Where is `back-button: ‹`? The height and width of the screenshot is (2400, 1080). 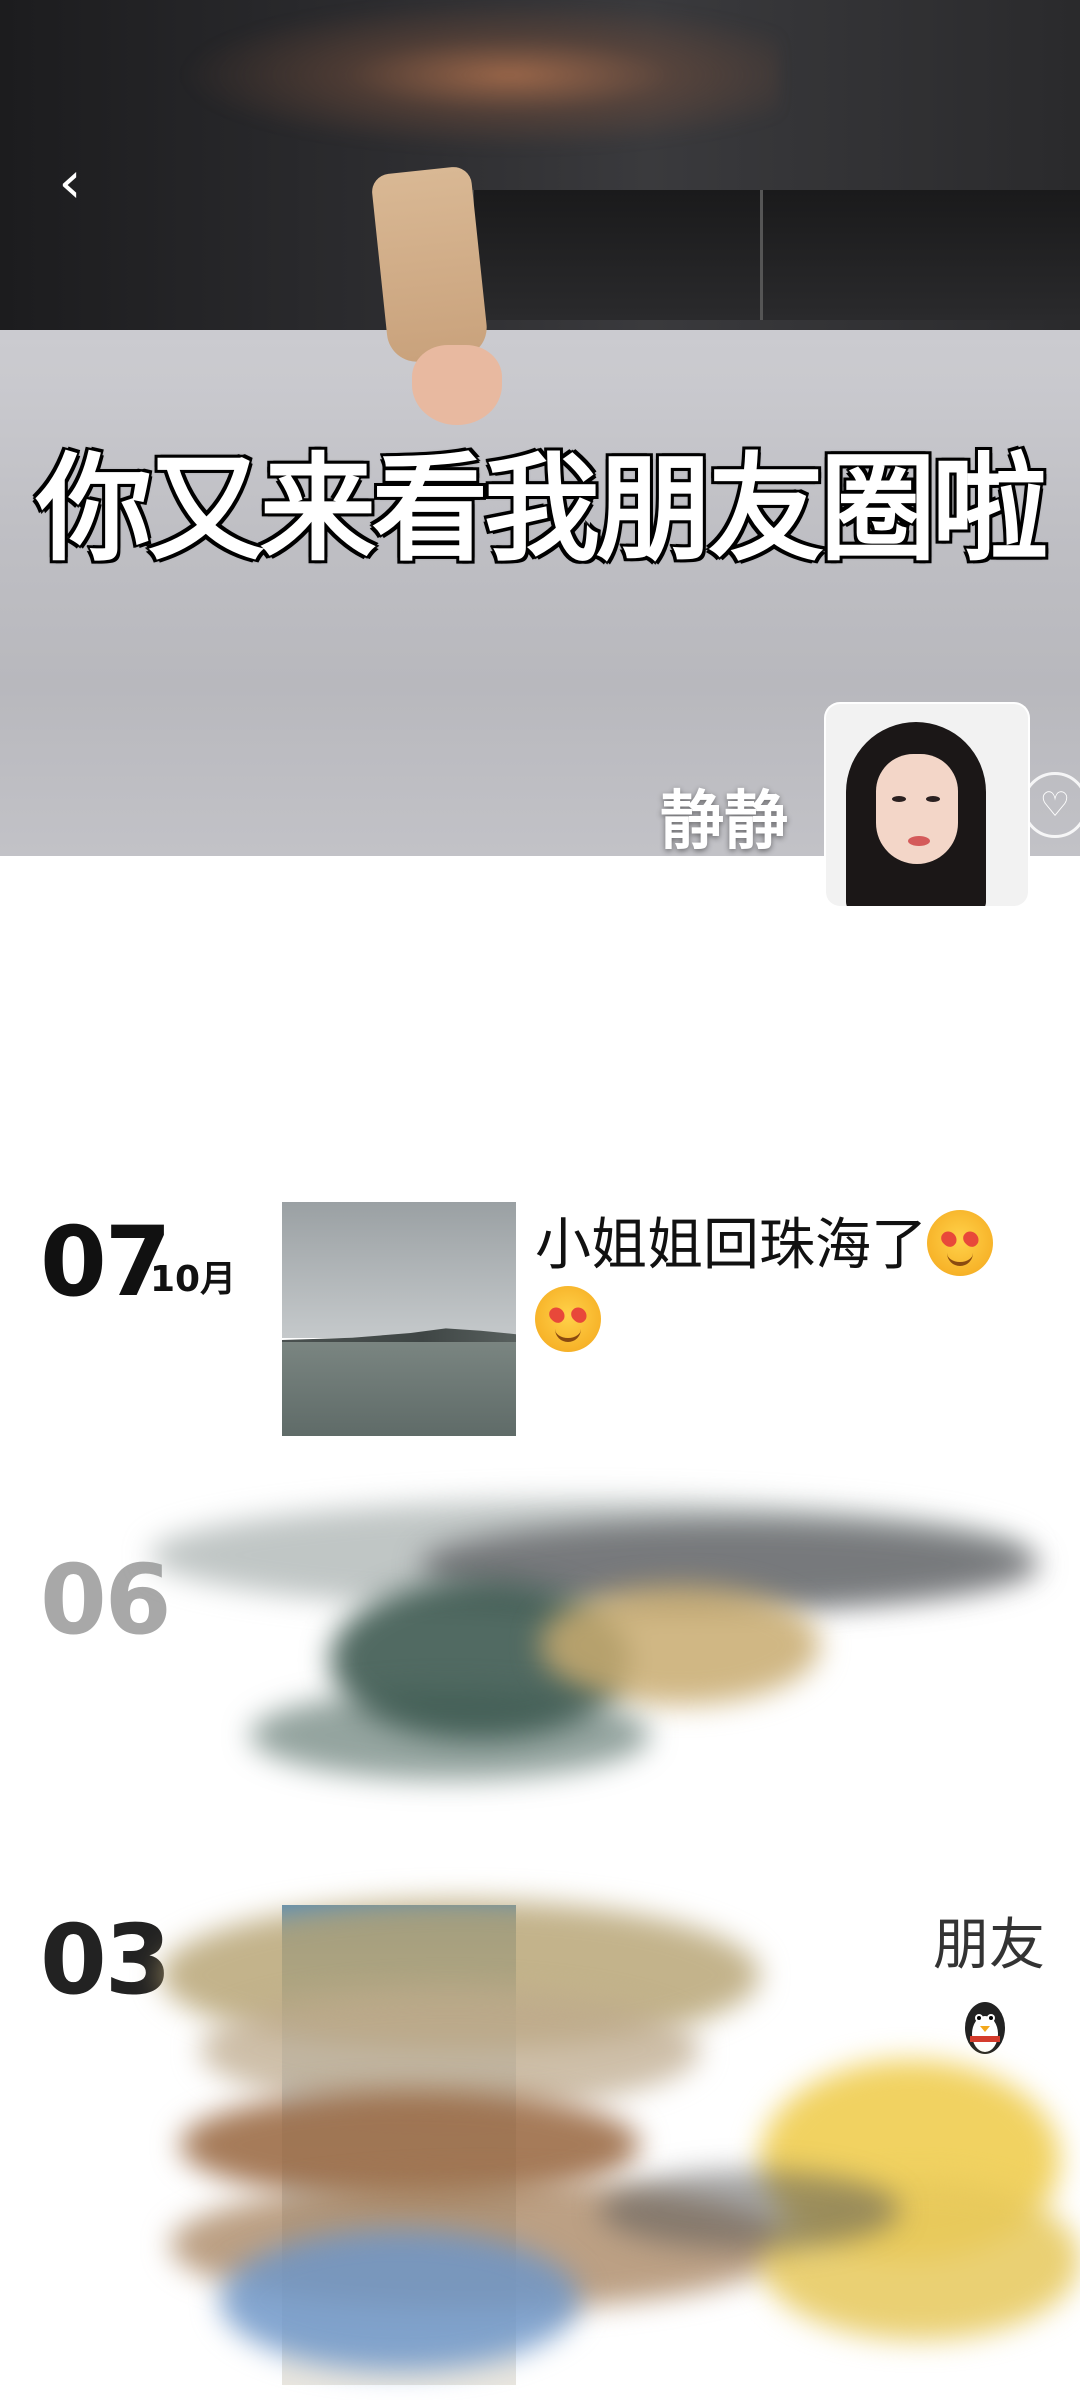
back-button: ‹ is located at coordinates (70, 182).